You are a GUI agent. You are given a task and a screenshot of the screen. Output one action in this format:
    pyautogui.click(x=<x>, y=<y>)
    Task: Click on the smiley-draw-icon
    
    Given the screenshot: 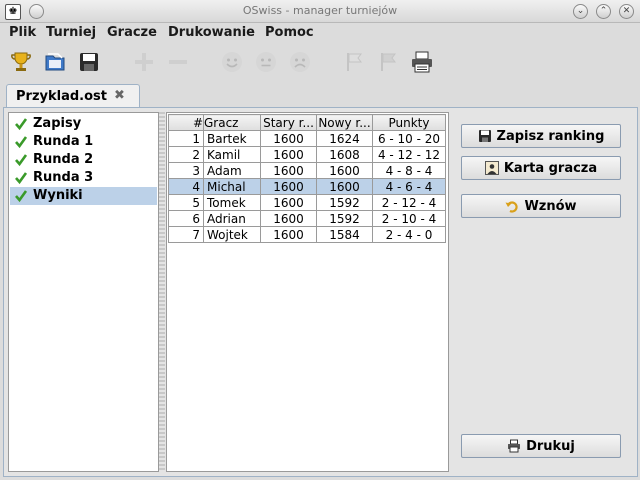 What is the action you would take?
    pyautogui.click(x=266, y=62)
    